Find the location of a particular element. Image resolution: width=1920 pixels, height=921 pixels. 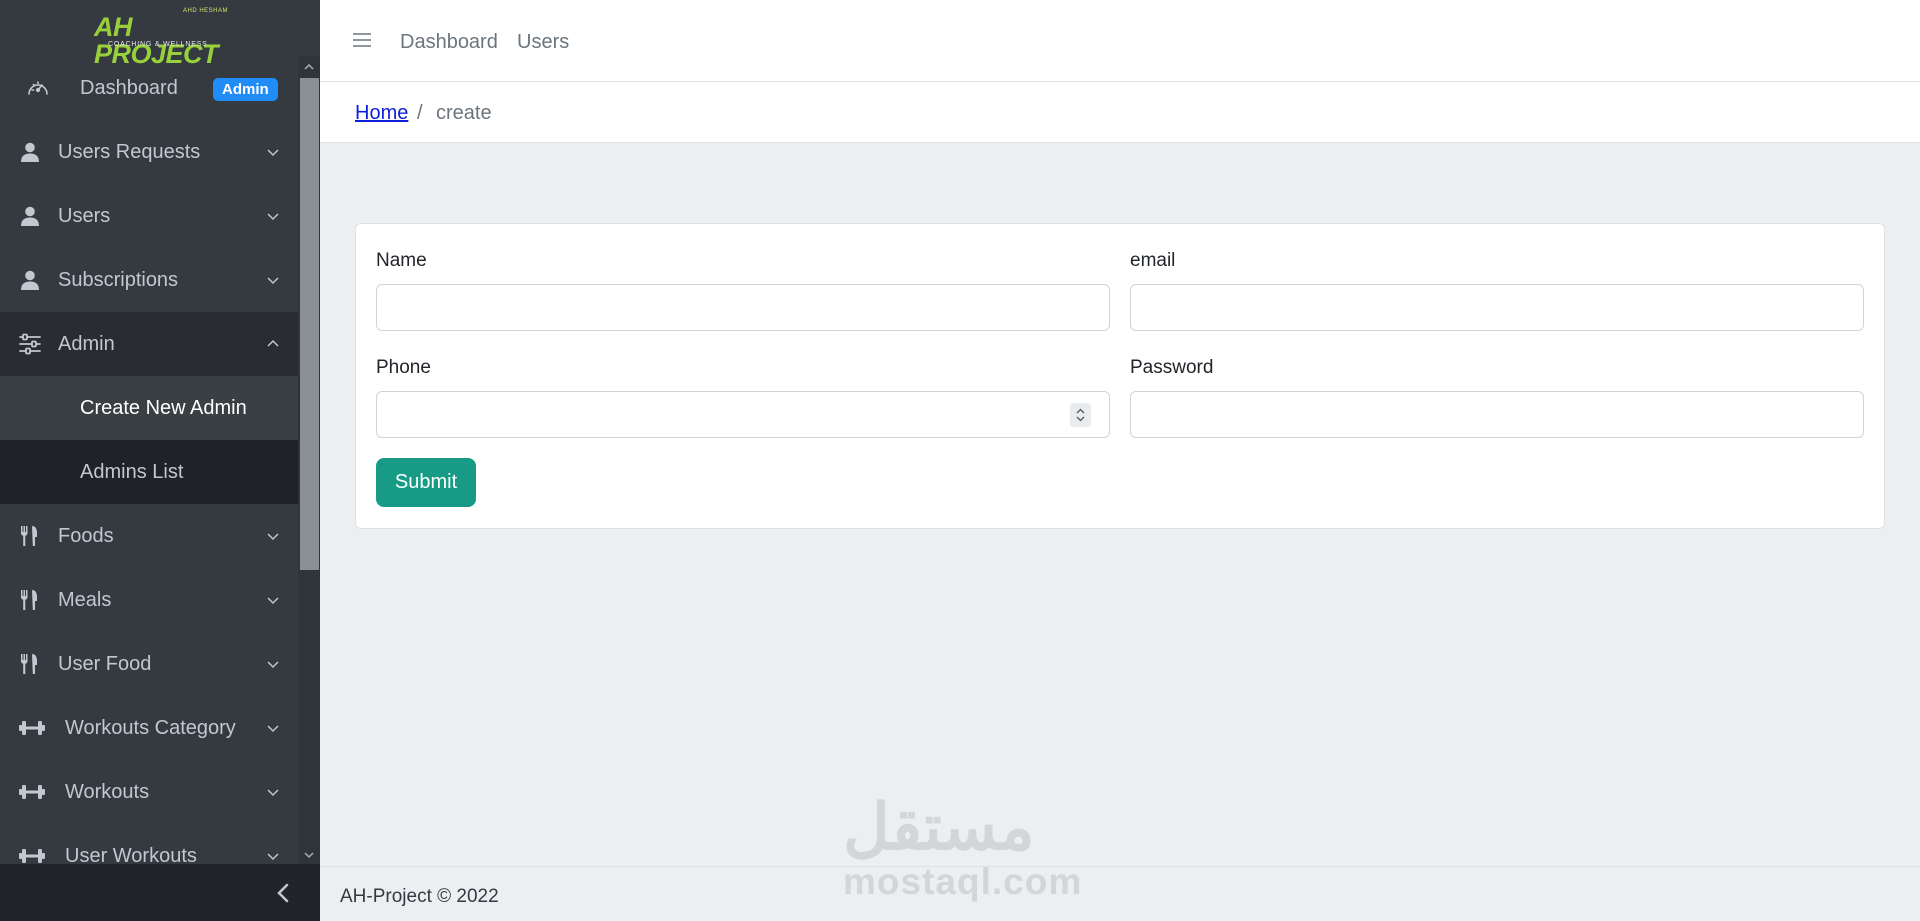

sidebar-scrollbar-thumb is located at coordinates (309, 324).